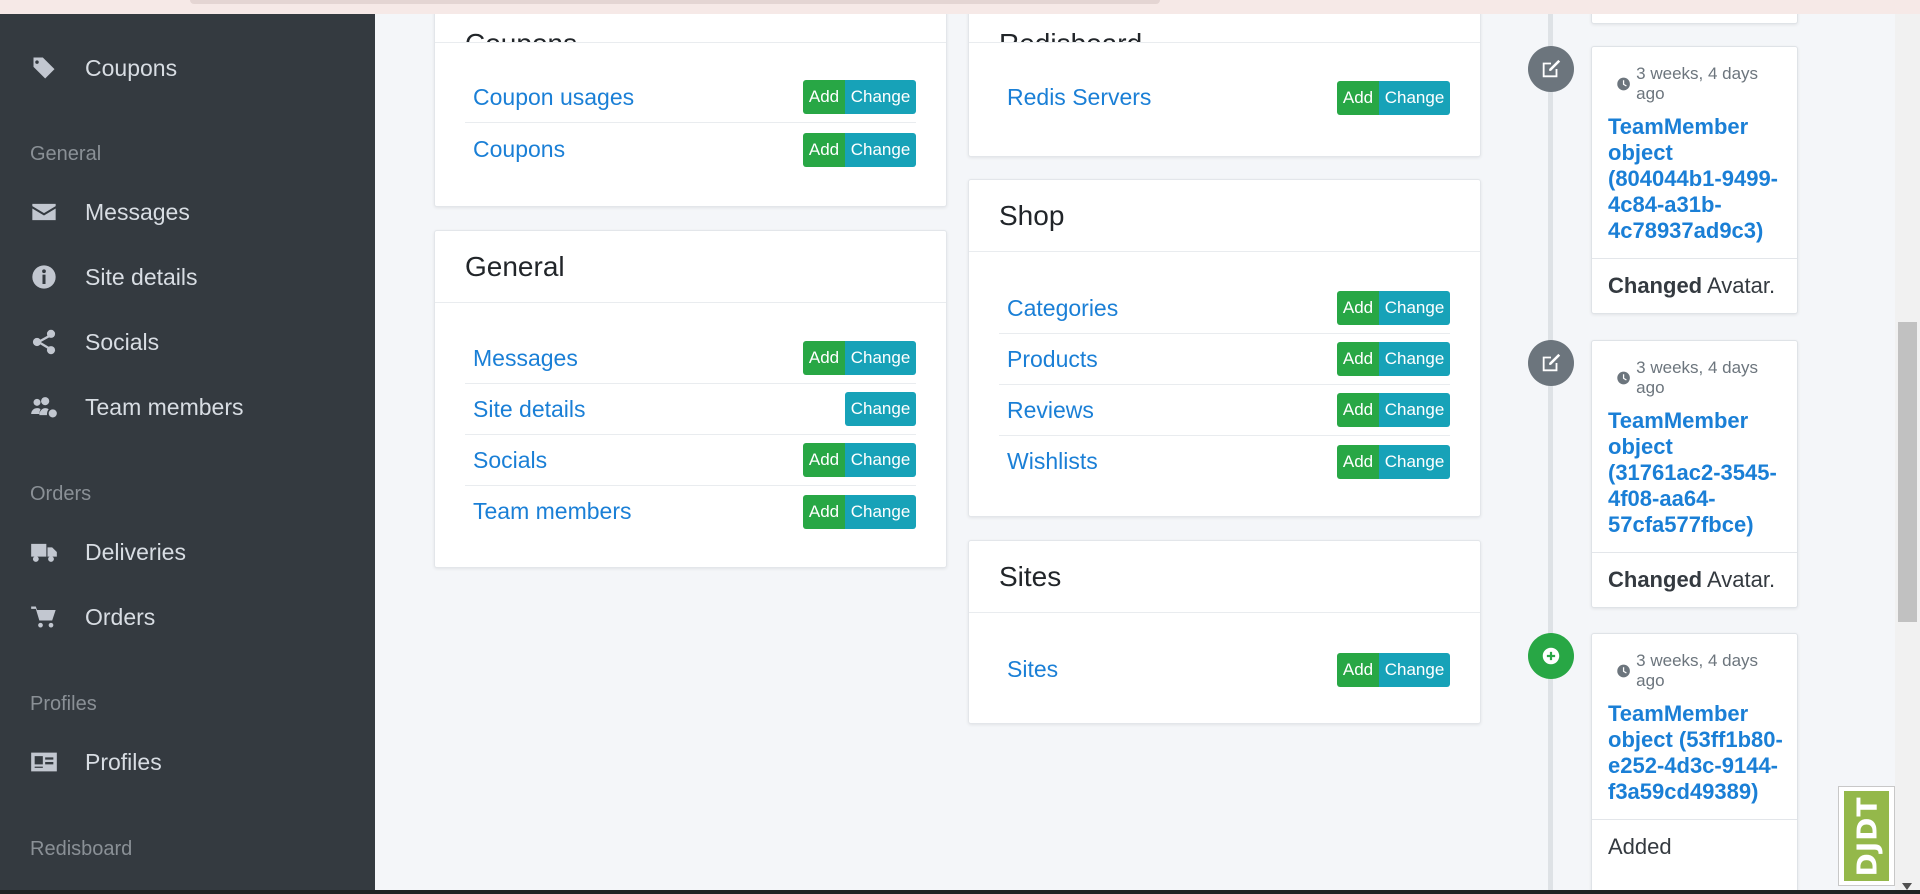 The height and width of the screenshot is (894, 1920). I want to click on sidebar-item-label: Site details, so click(141, 276).